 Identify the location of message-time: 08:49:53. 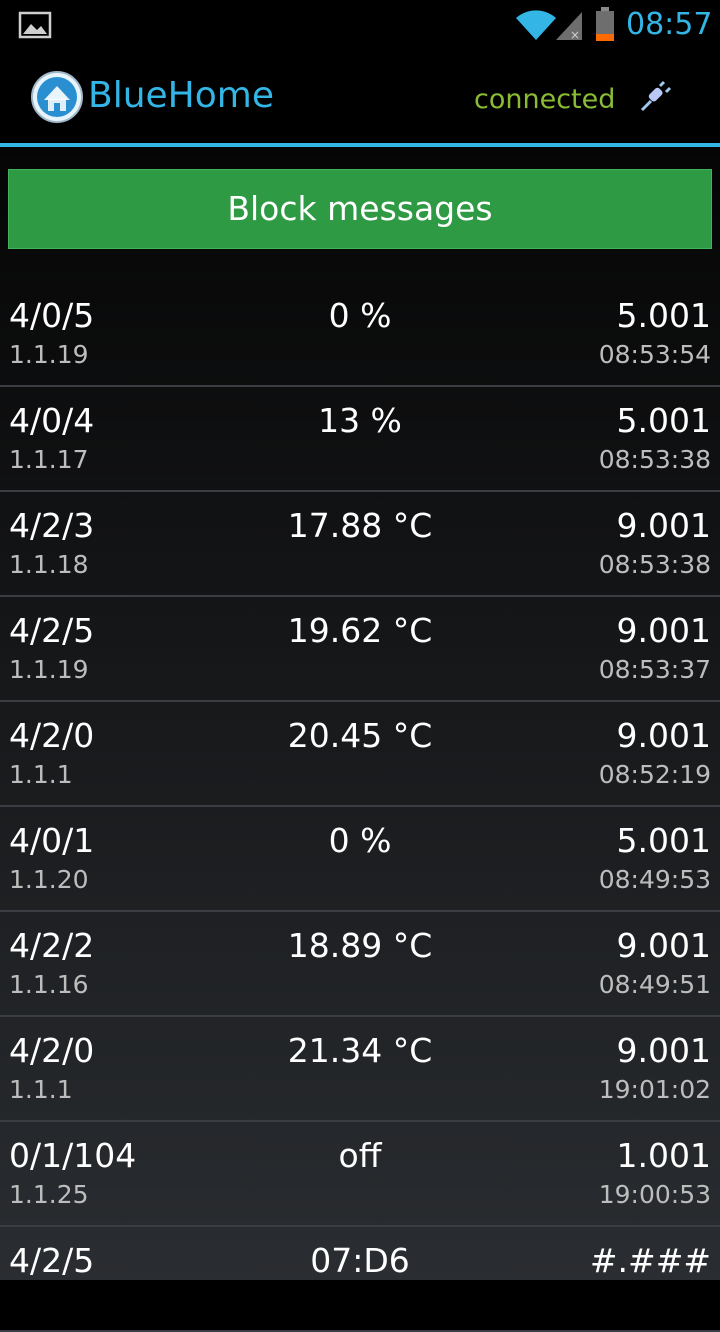
(654, 879).